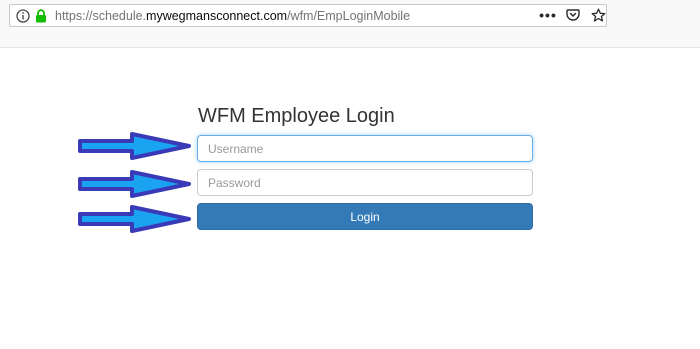 This screenshot has width=700, height=349. What do you see at coordinates (547, 15) in the screenshot?
I see `more-actions-icon: •••` at bounding box center [547, 15].